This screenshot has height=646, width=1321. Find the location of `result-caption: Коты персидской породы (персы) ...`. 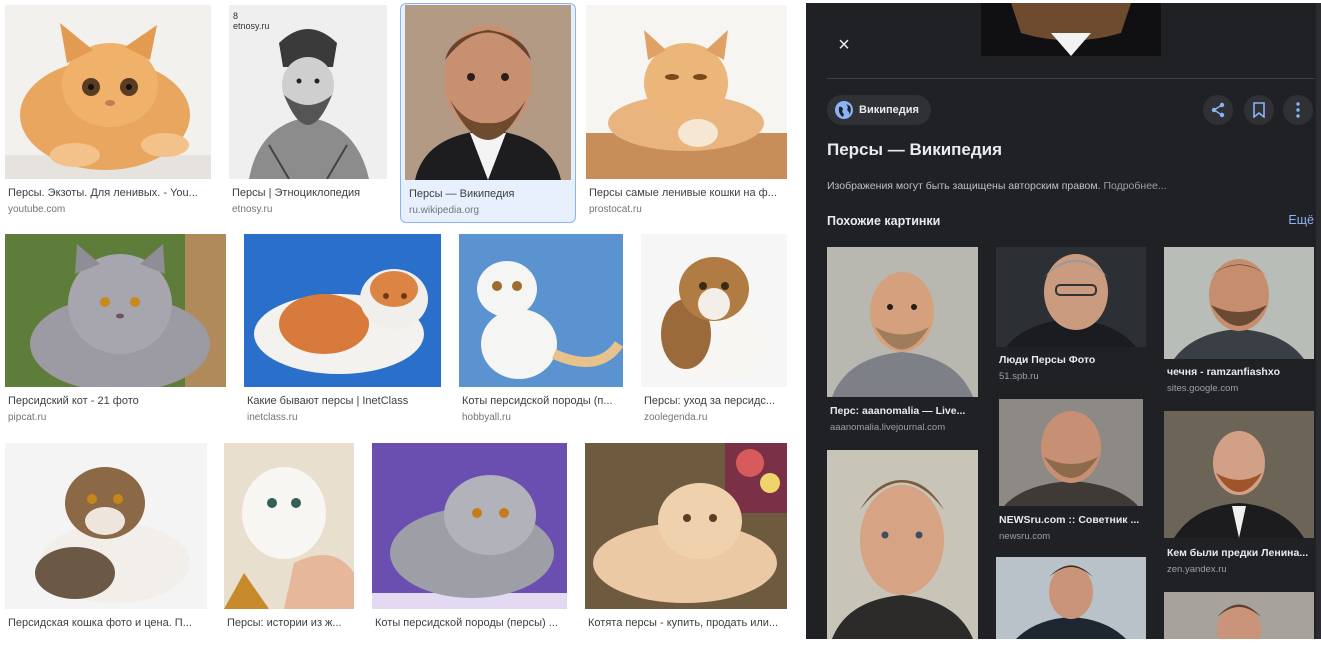

result-caption: Коты персидской породы (персы) ... is located at coordinates (470, 623).